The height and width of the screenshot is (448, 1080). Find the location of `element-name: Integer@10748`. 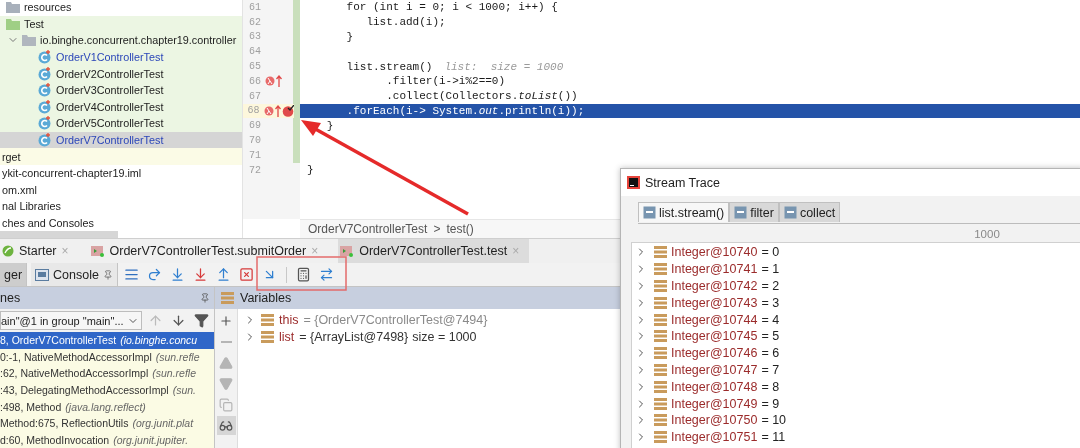

element-name: Integer@10748 is located at coordinates (714, 386).